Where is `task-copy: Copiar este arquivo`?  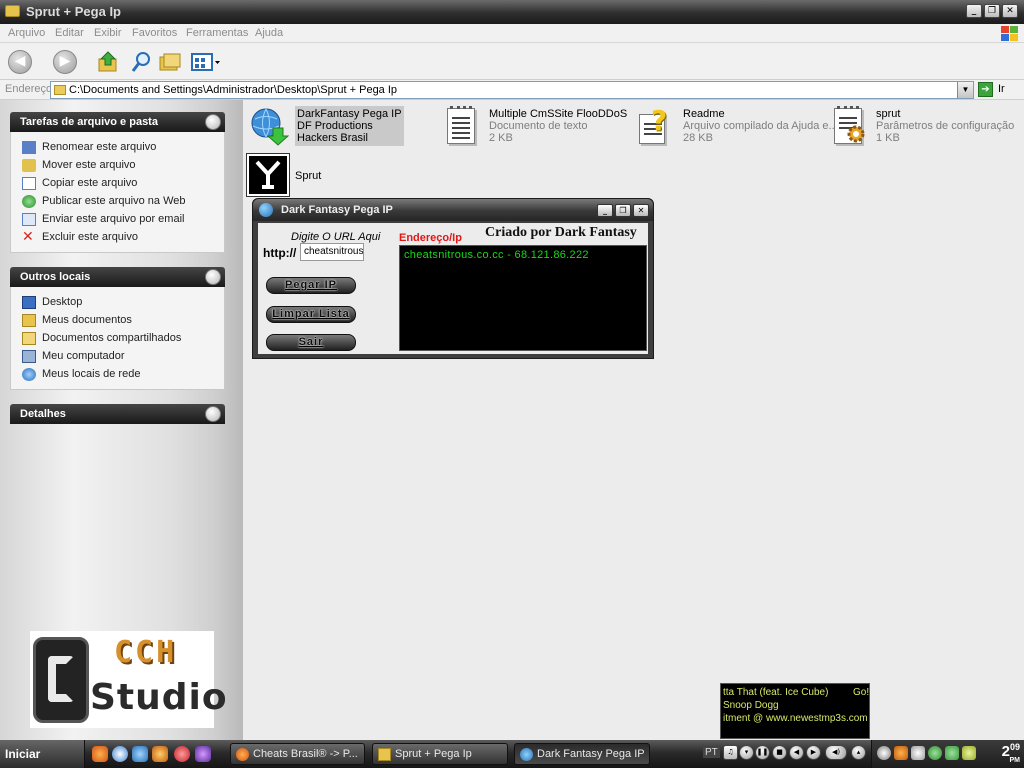 task-copy: Copiar este arquivo is located at coordinates (123, 183).